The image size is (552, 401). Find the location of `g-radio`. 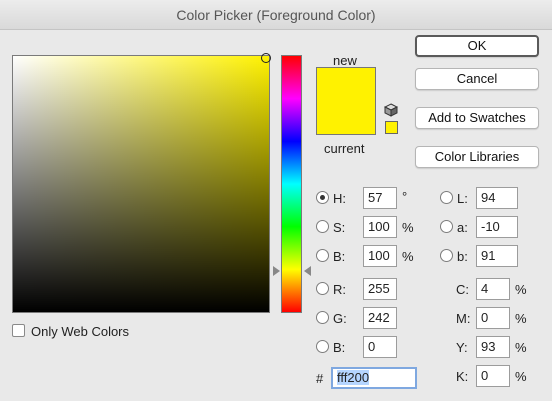

g-radio is located at coordinates (322, 317).